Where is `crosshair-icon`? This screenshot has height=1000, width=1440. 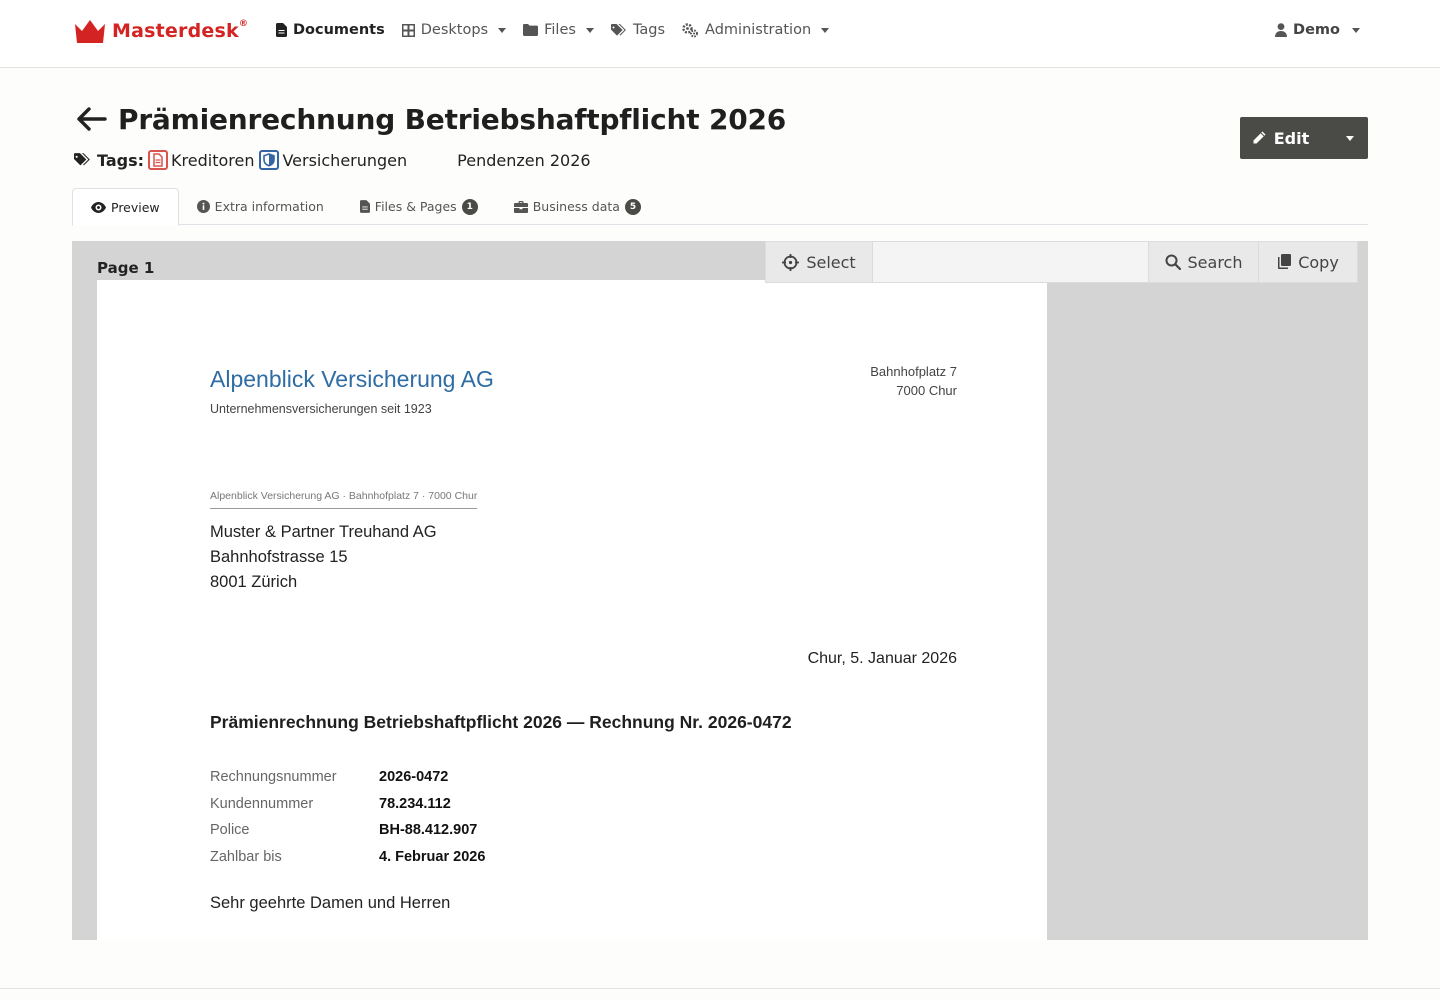
crosshair-icon is located at coordinates (791, 262).